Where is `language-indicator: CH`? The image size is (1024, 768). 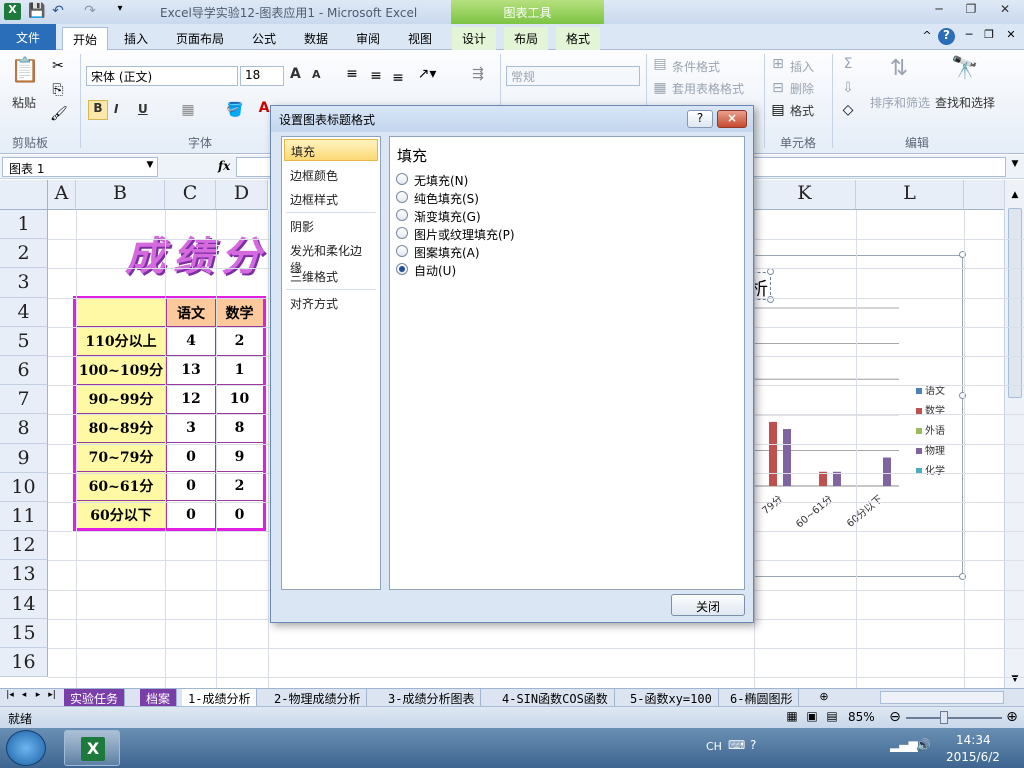 language-indicator: CH is located at coordinates (714, 746).